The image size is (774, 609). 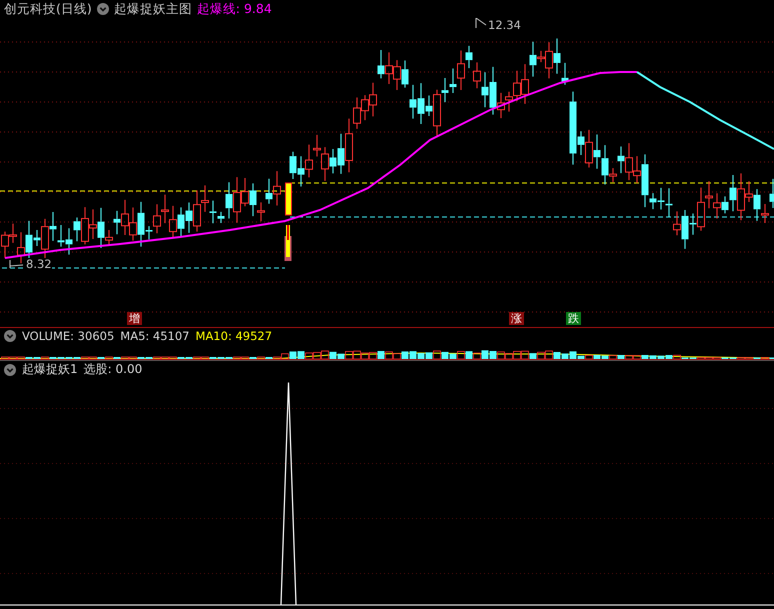 What do you see at coordinates (234, 9) in the screenshot?
I see `line-reading: 起爆线: 9.84` at bounding box center [234, 9].